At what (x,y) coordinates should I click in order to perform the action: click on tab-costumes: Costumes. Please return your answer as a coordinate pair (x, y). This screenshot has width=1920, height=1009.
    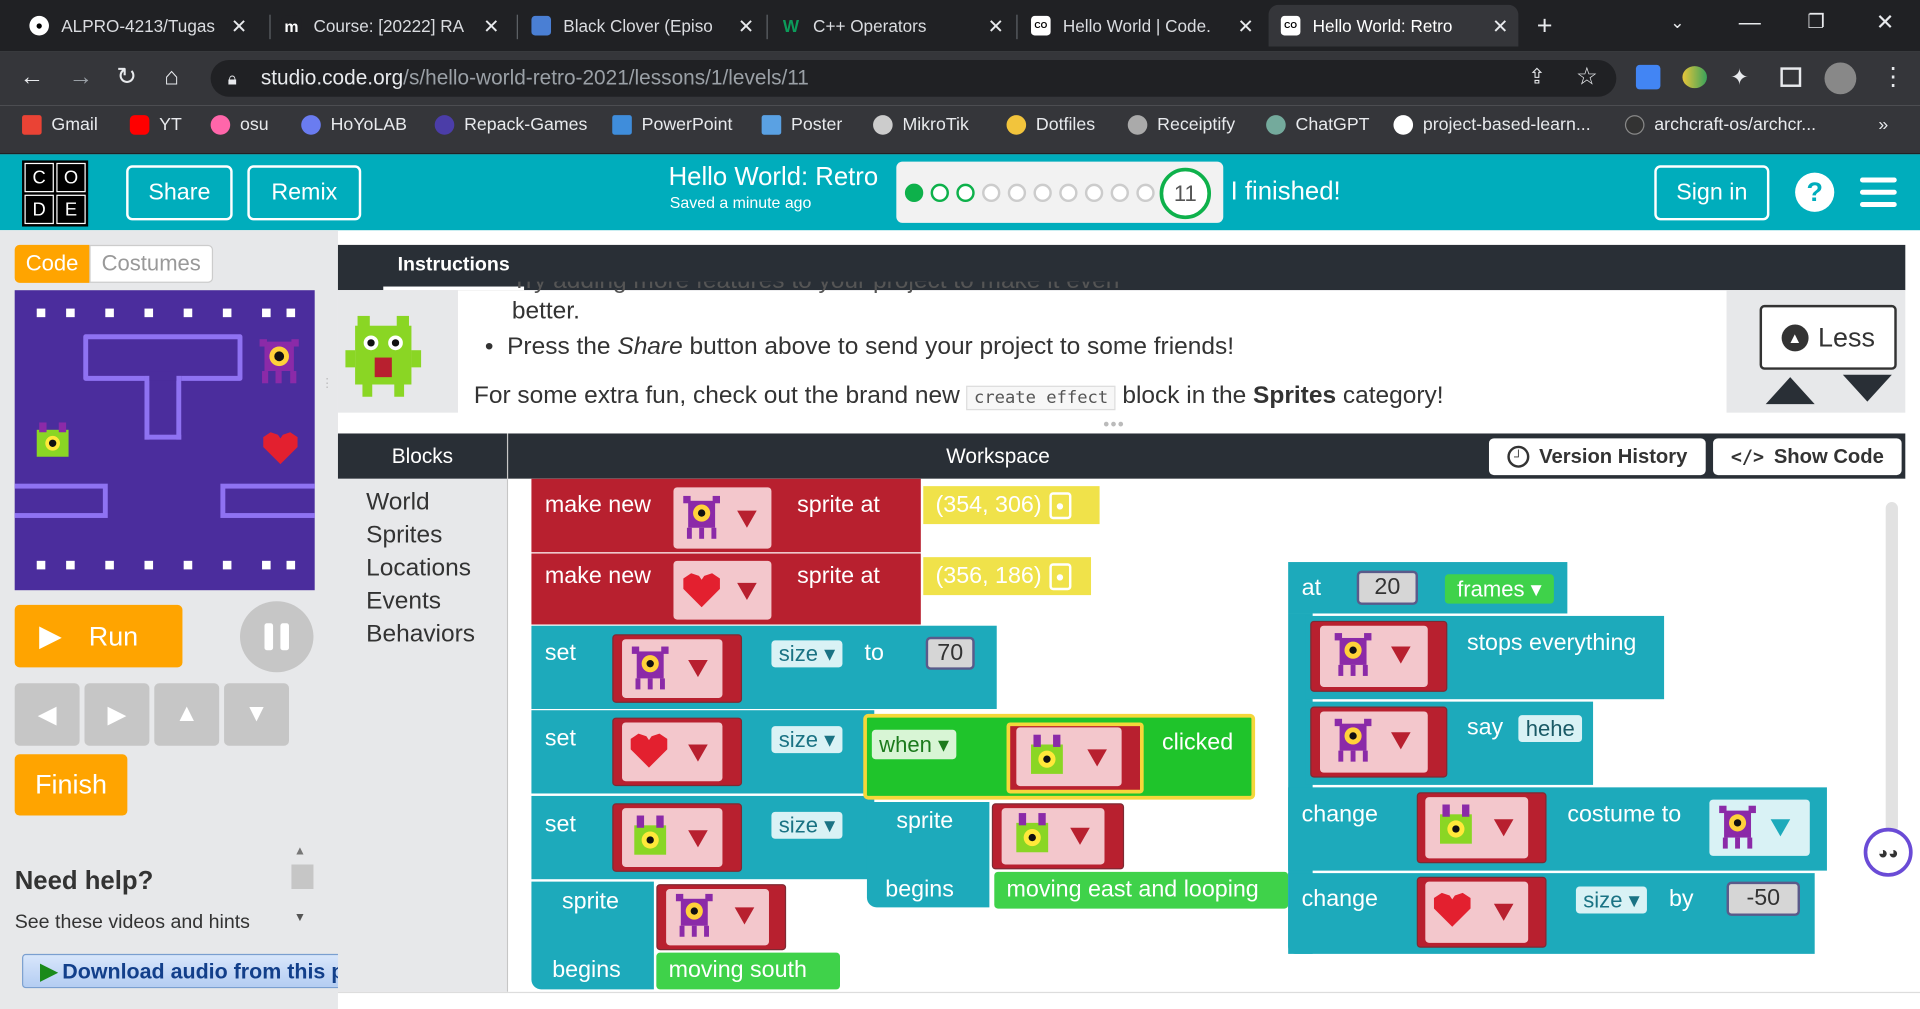
    Looking at the image, I should click on (151, 263).